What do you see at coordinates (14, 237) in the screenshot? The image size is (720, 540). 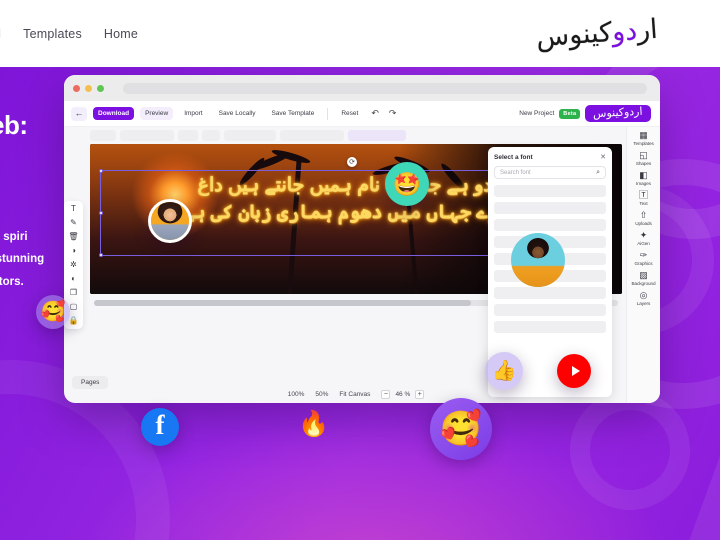 I see `left-body-line: nd spiri` at bounding box center [14, 237].